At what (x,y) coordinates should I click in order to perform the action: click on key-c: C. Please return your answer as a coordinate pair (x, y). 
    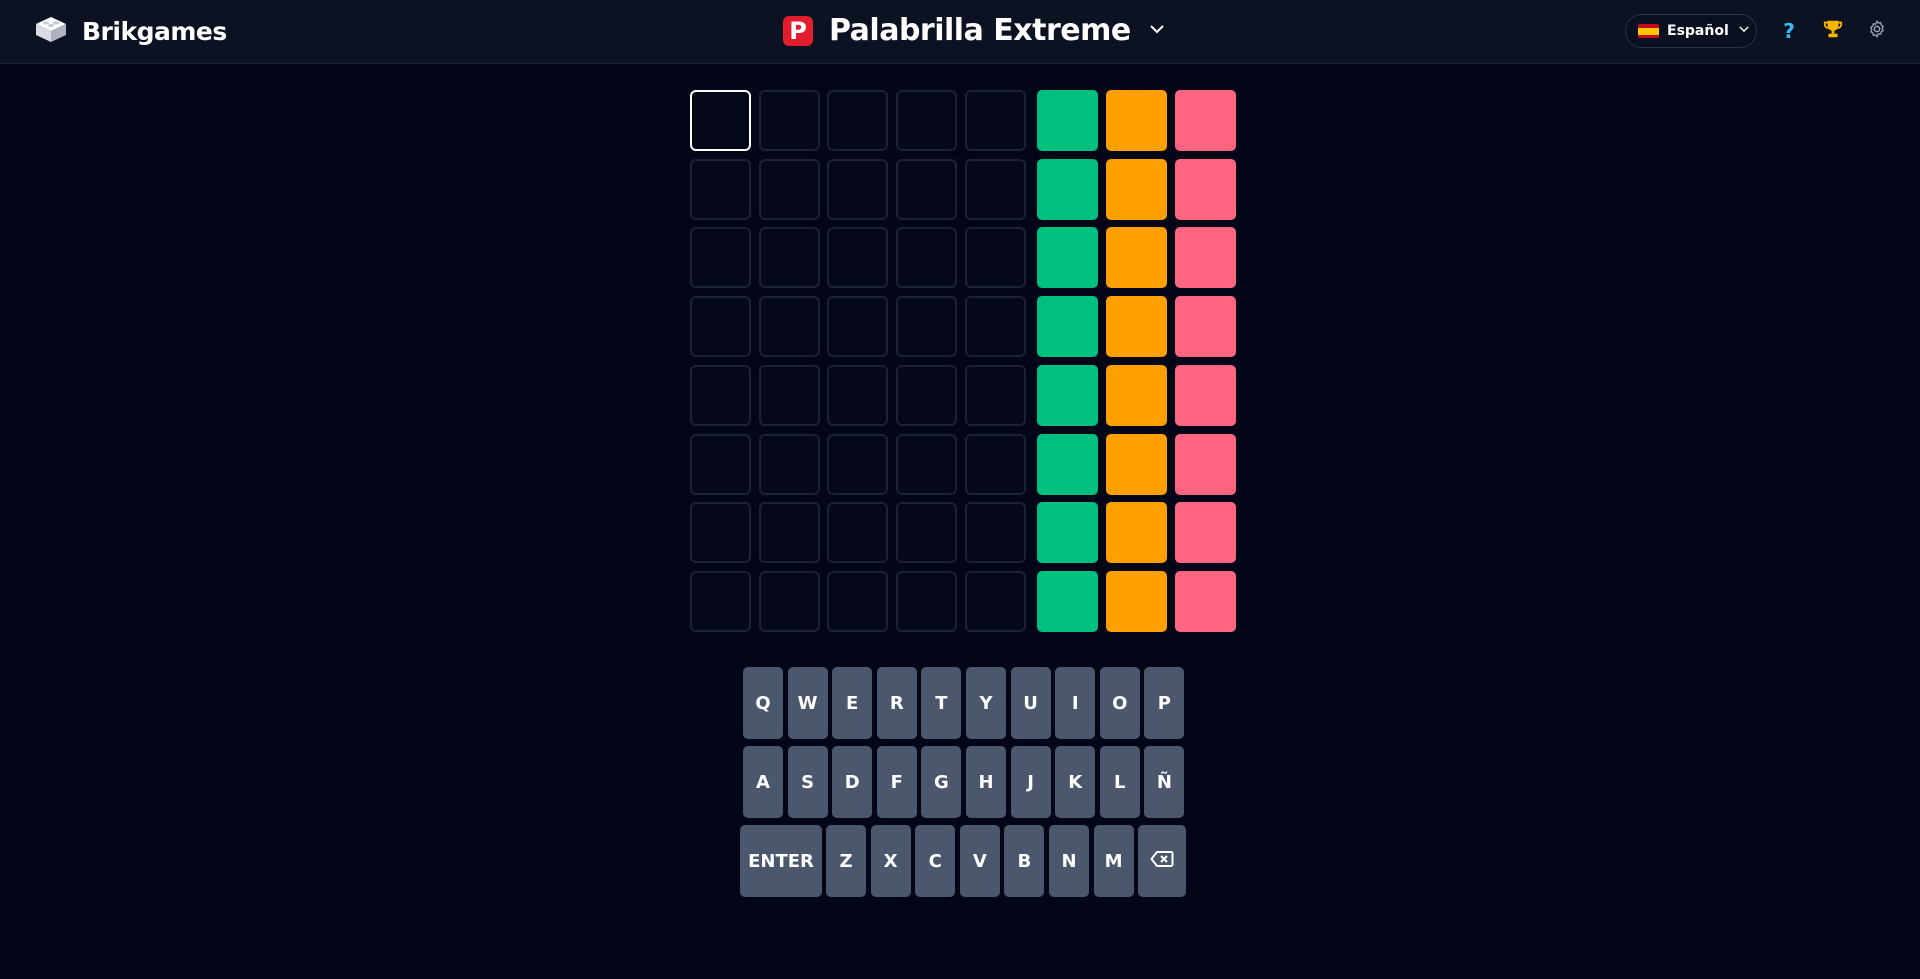
    Looking at the image, I should click on (935, 861).